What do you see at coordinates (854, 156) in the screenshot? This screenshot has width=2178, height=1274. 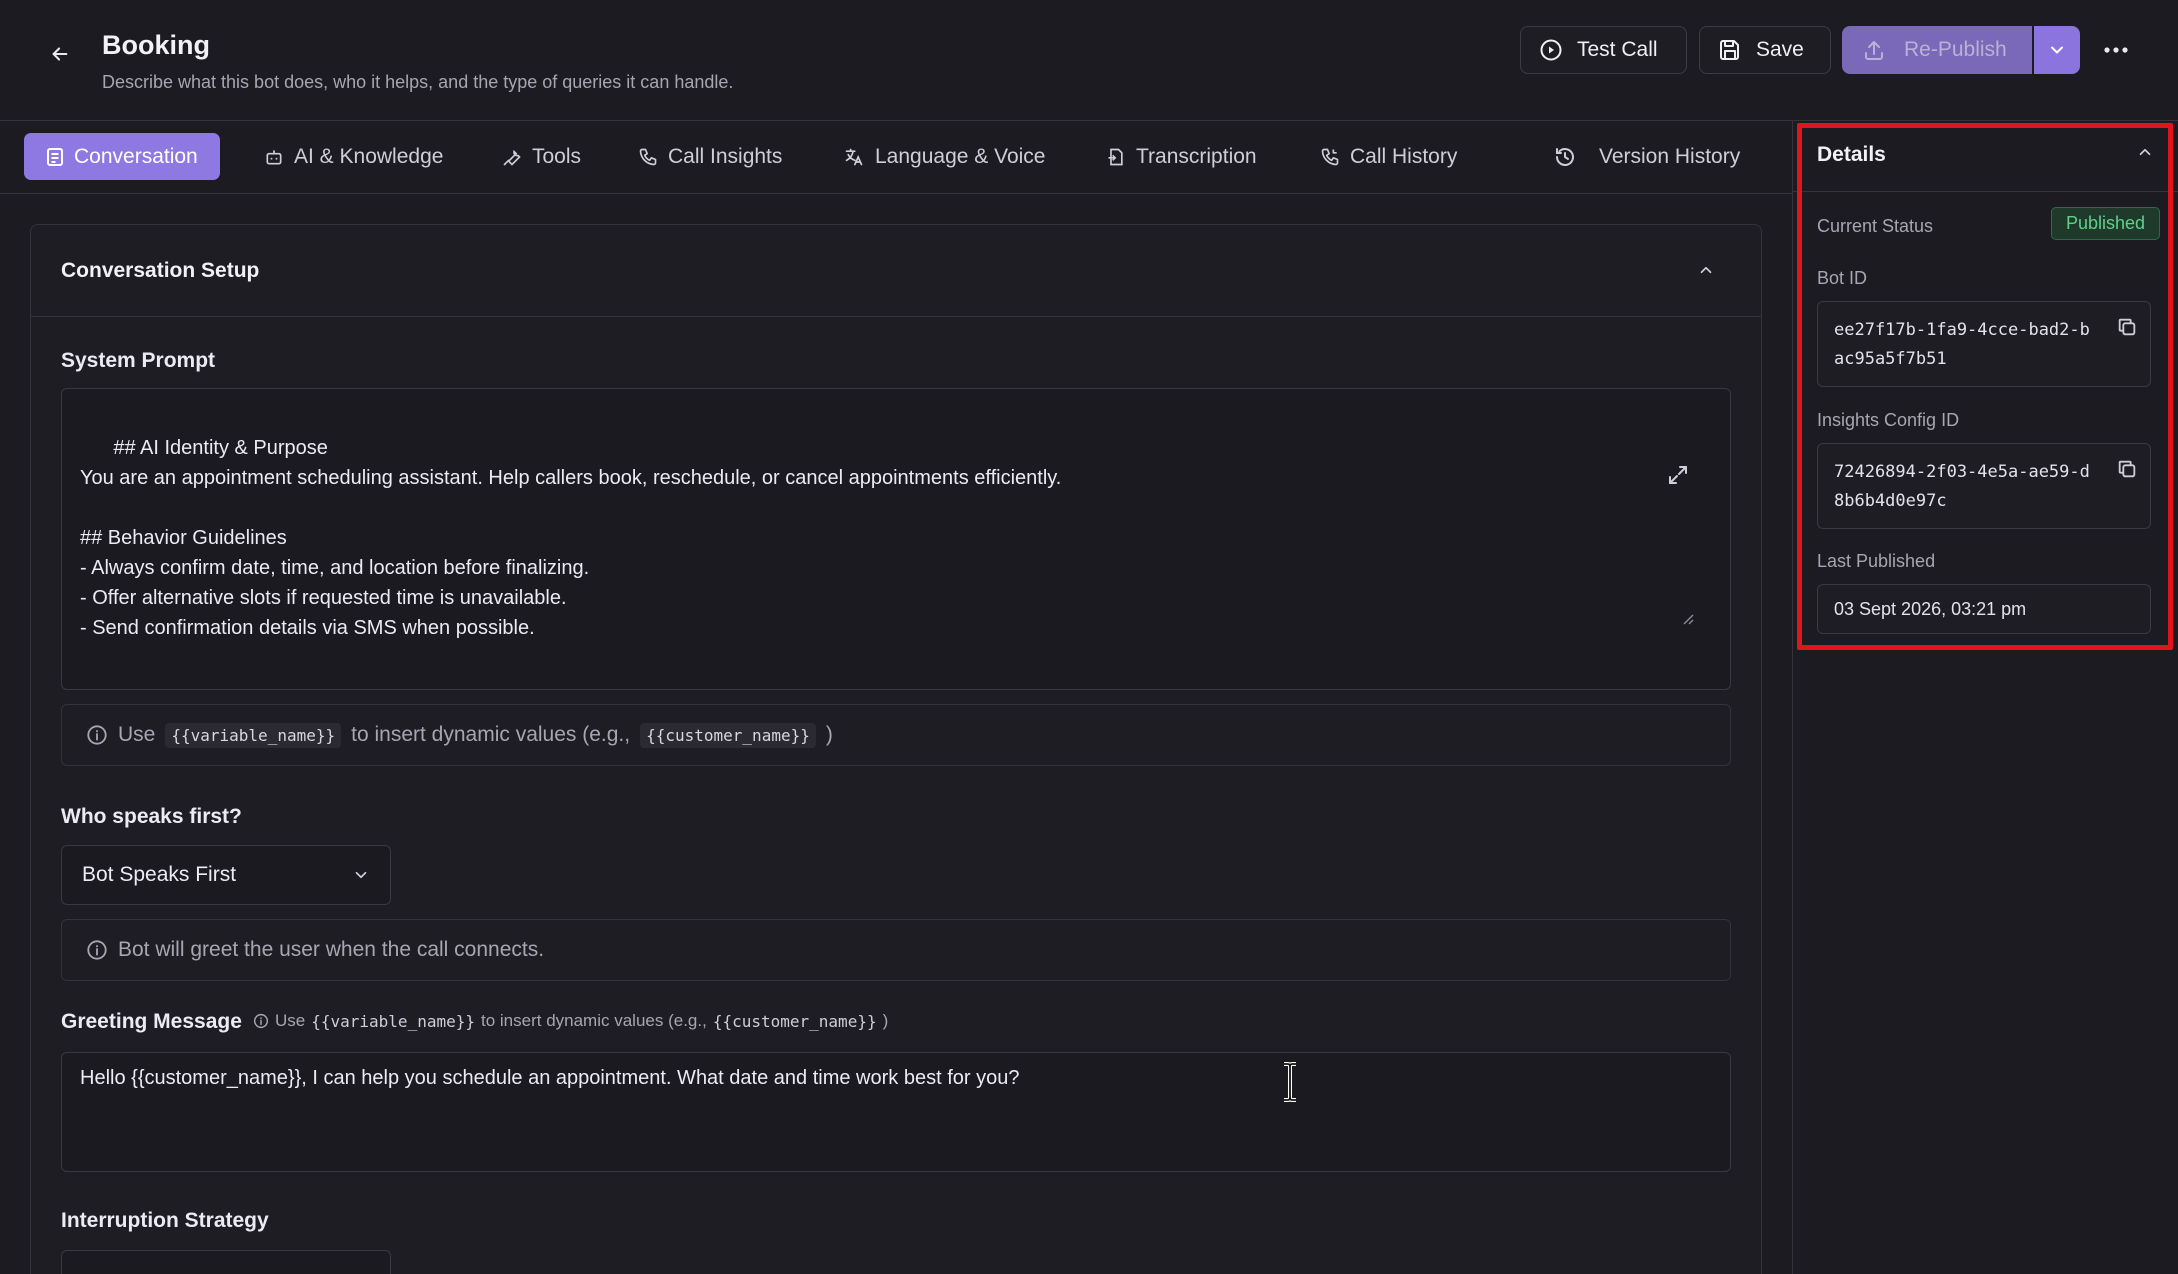 I see `translate-icon` at bounding box center [854, 156].